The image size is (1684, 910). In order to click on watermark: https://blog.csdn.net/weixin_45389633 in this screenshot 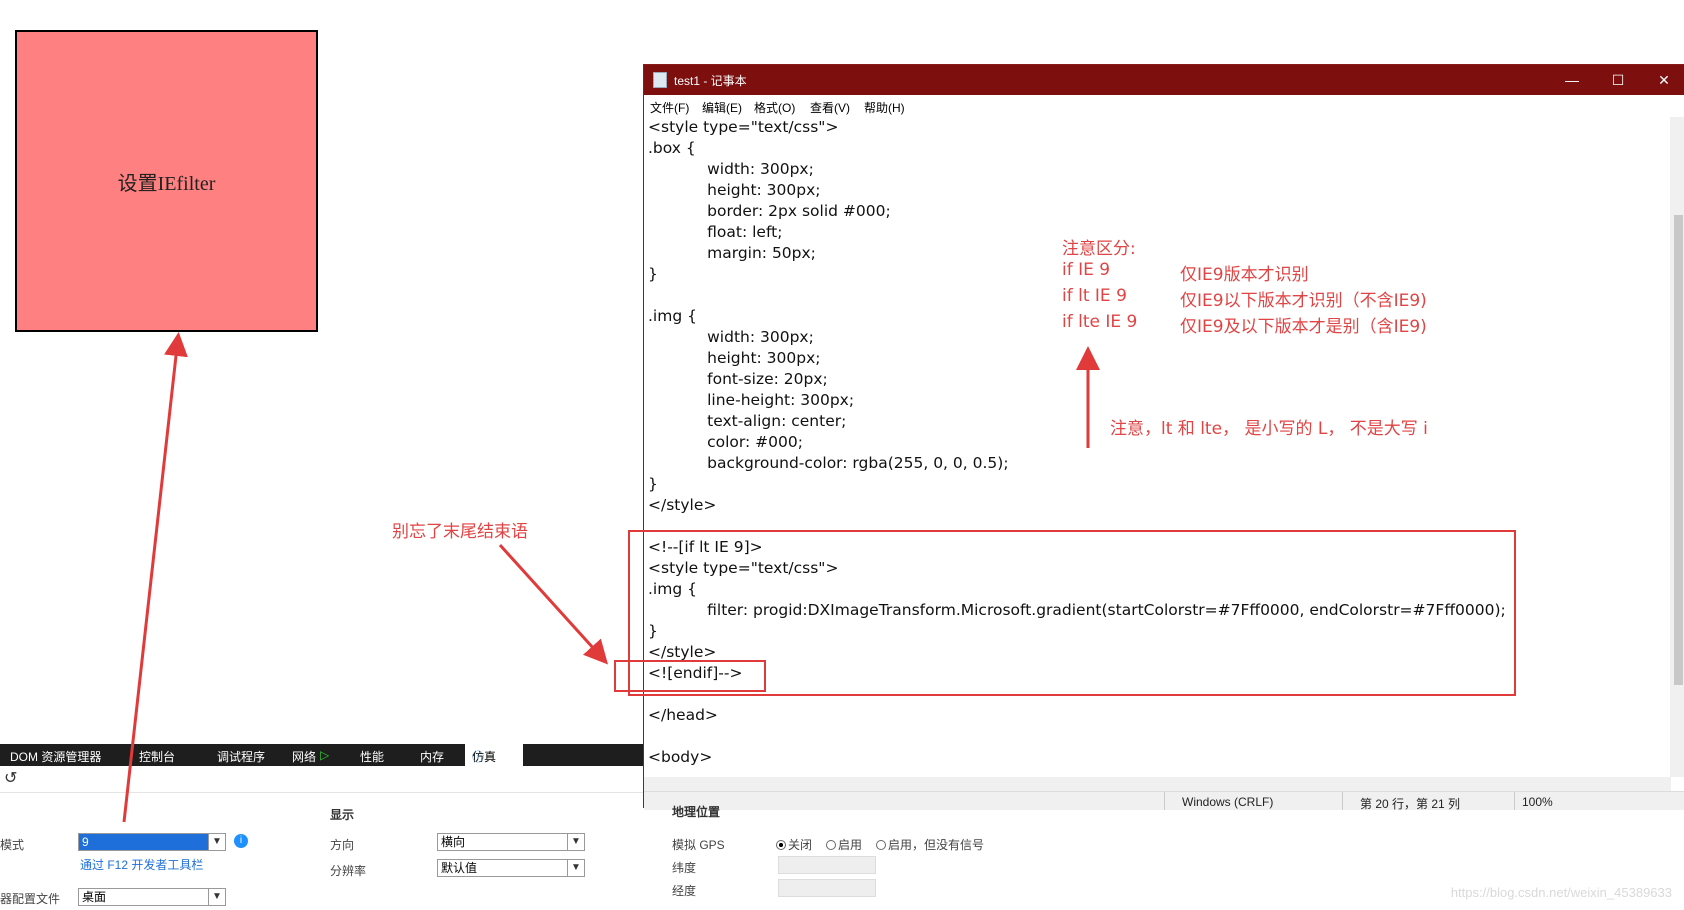, I will do `click(1561, 892)`.